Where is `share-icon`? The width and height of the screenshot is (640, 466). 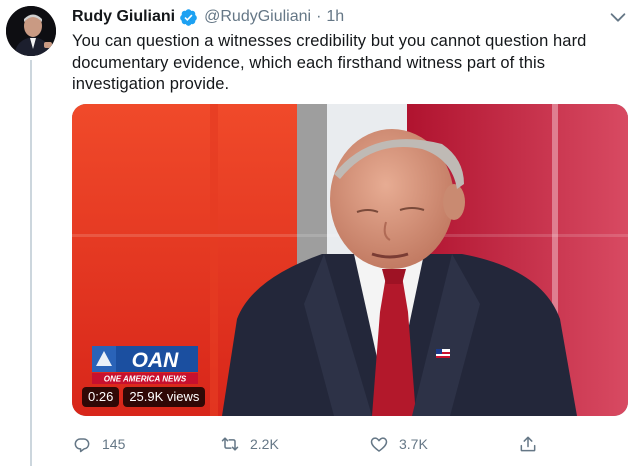
share-icon is located at coordinates (528, 444).